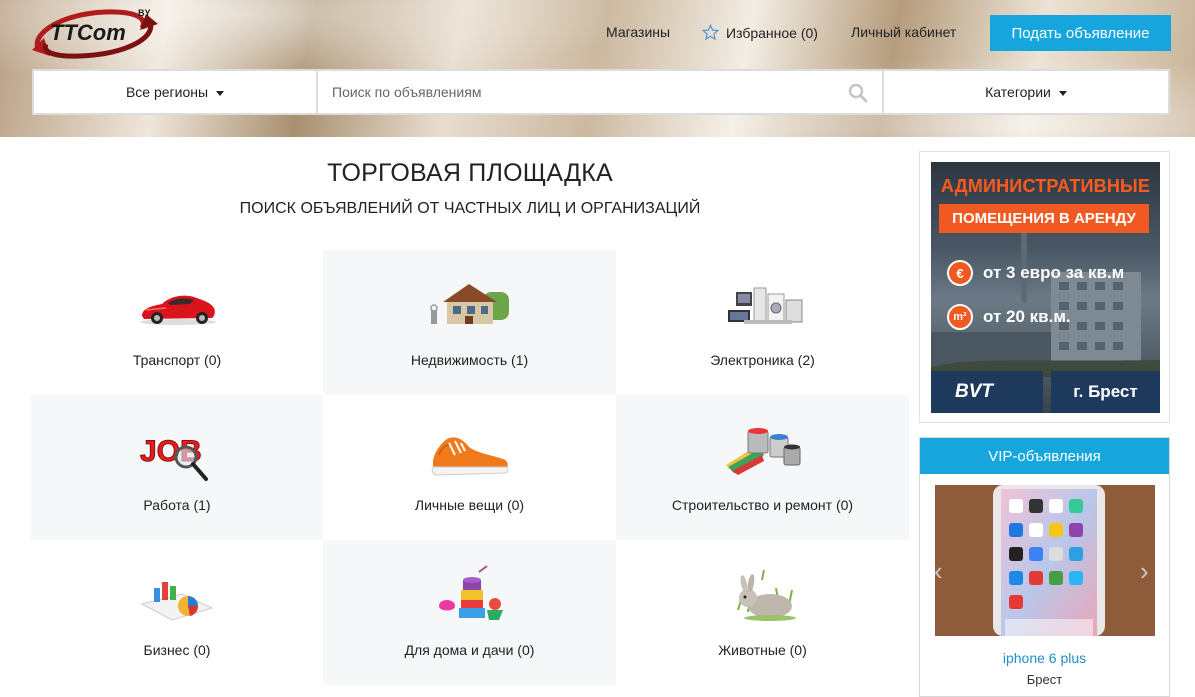 The image size is (1195, 697). I want to click on search-field, so click(600, 92).